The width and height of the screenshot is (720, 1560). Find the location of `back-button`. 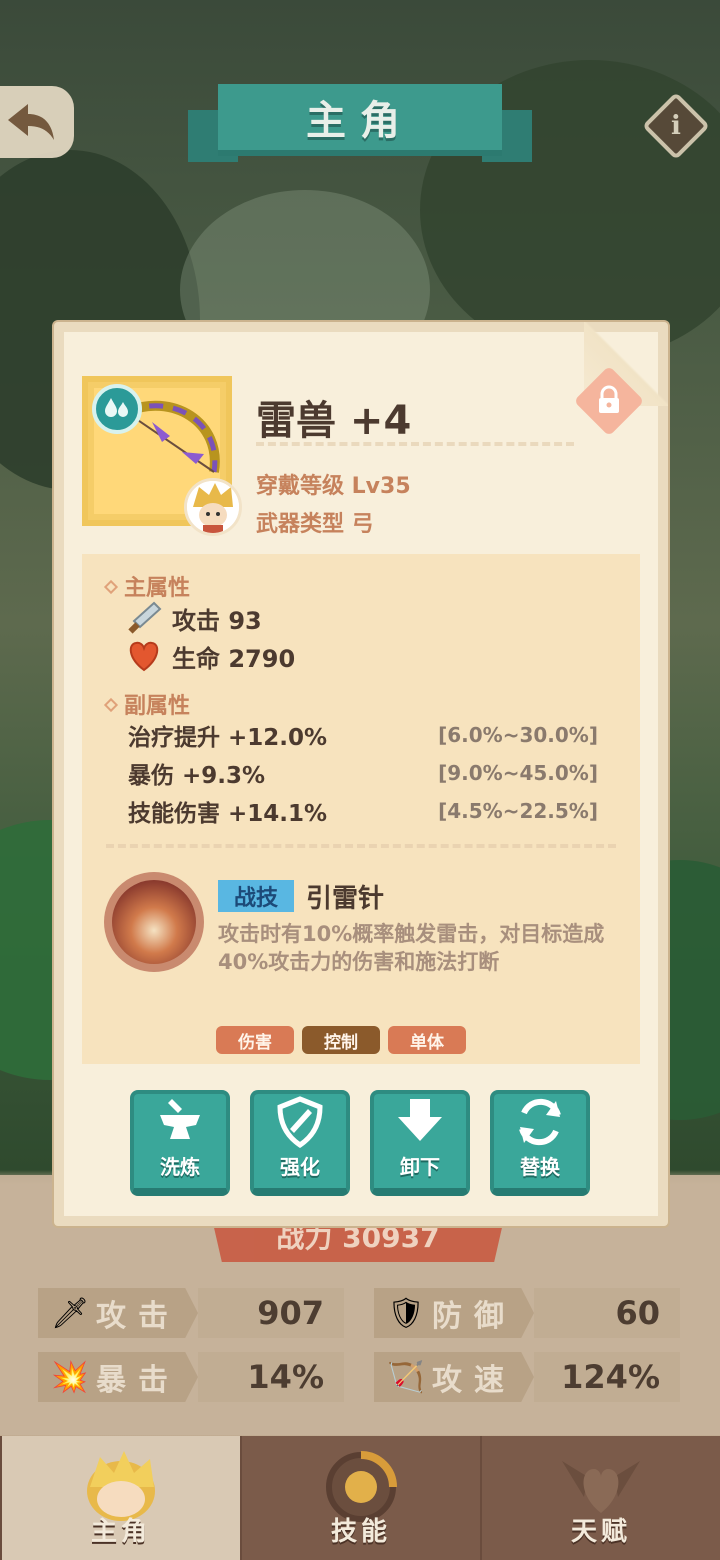

back-button is located at coordinates (37, 122).